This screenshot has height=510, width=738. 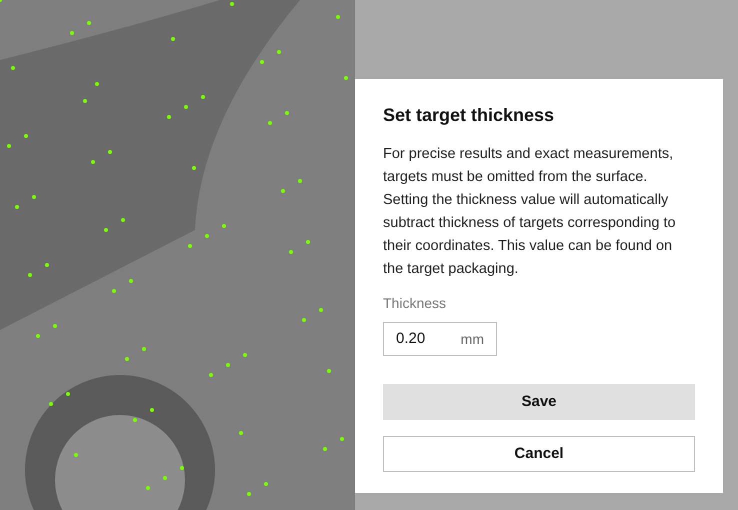 What do you see at coordinates (440, 339) in the screenshot?
I see `thickness-input: 0.20 mm` at bounding box center [440, 339].